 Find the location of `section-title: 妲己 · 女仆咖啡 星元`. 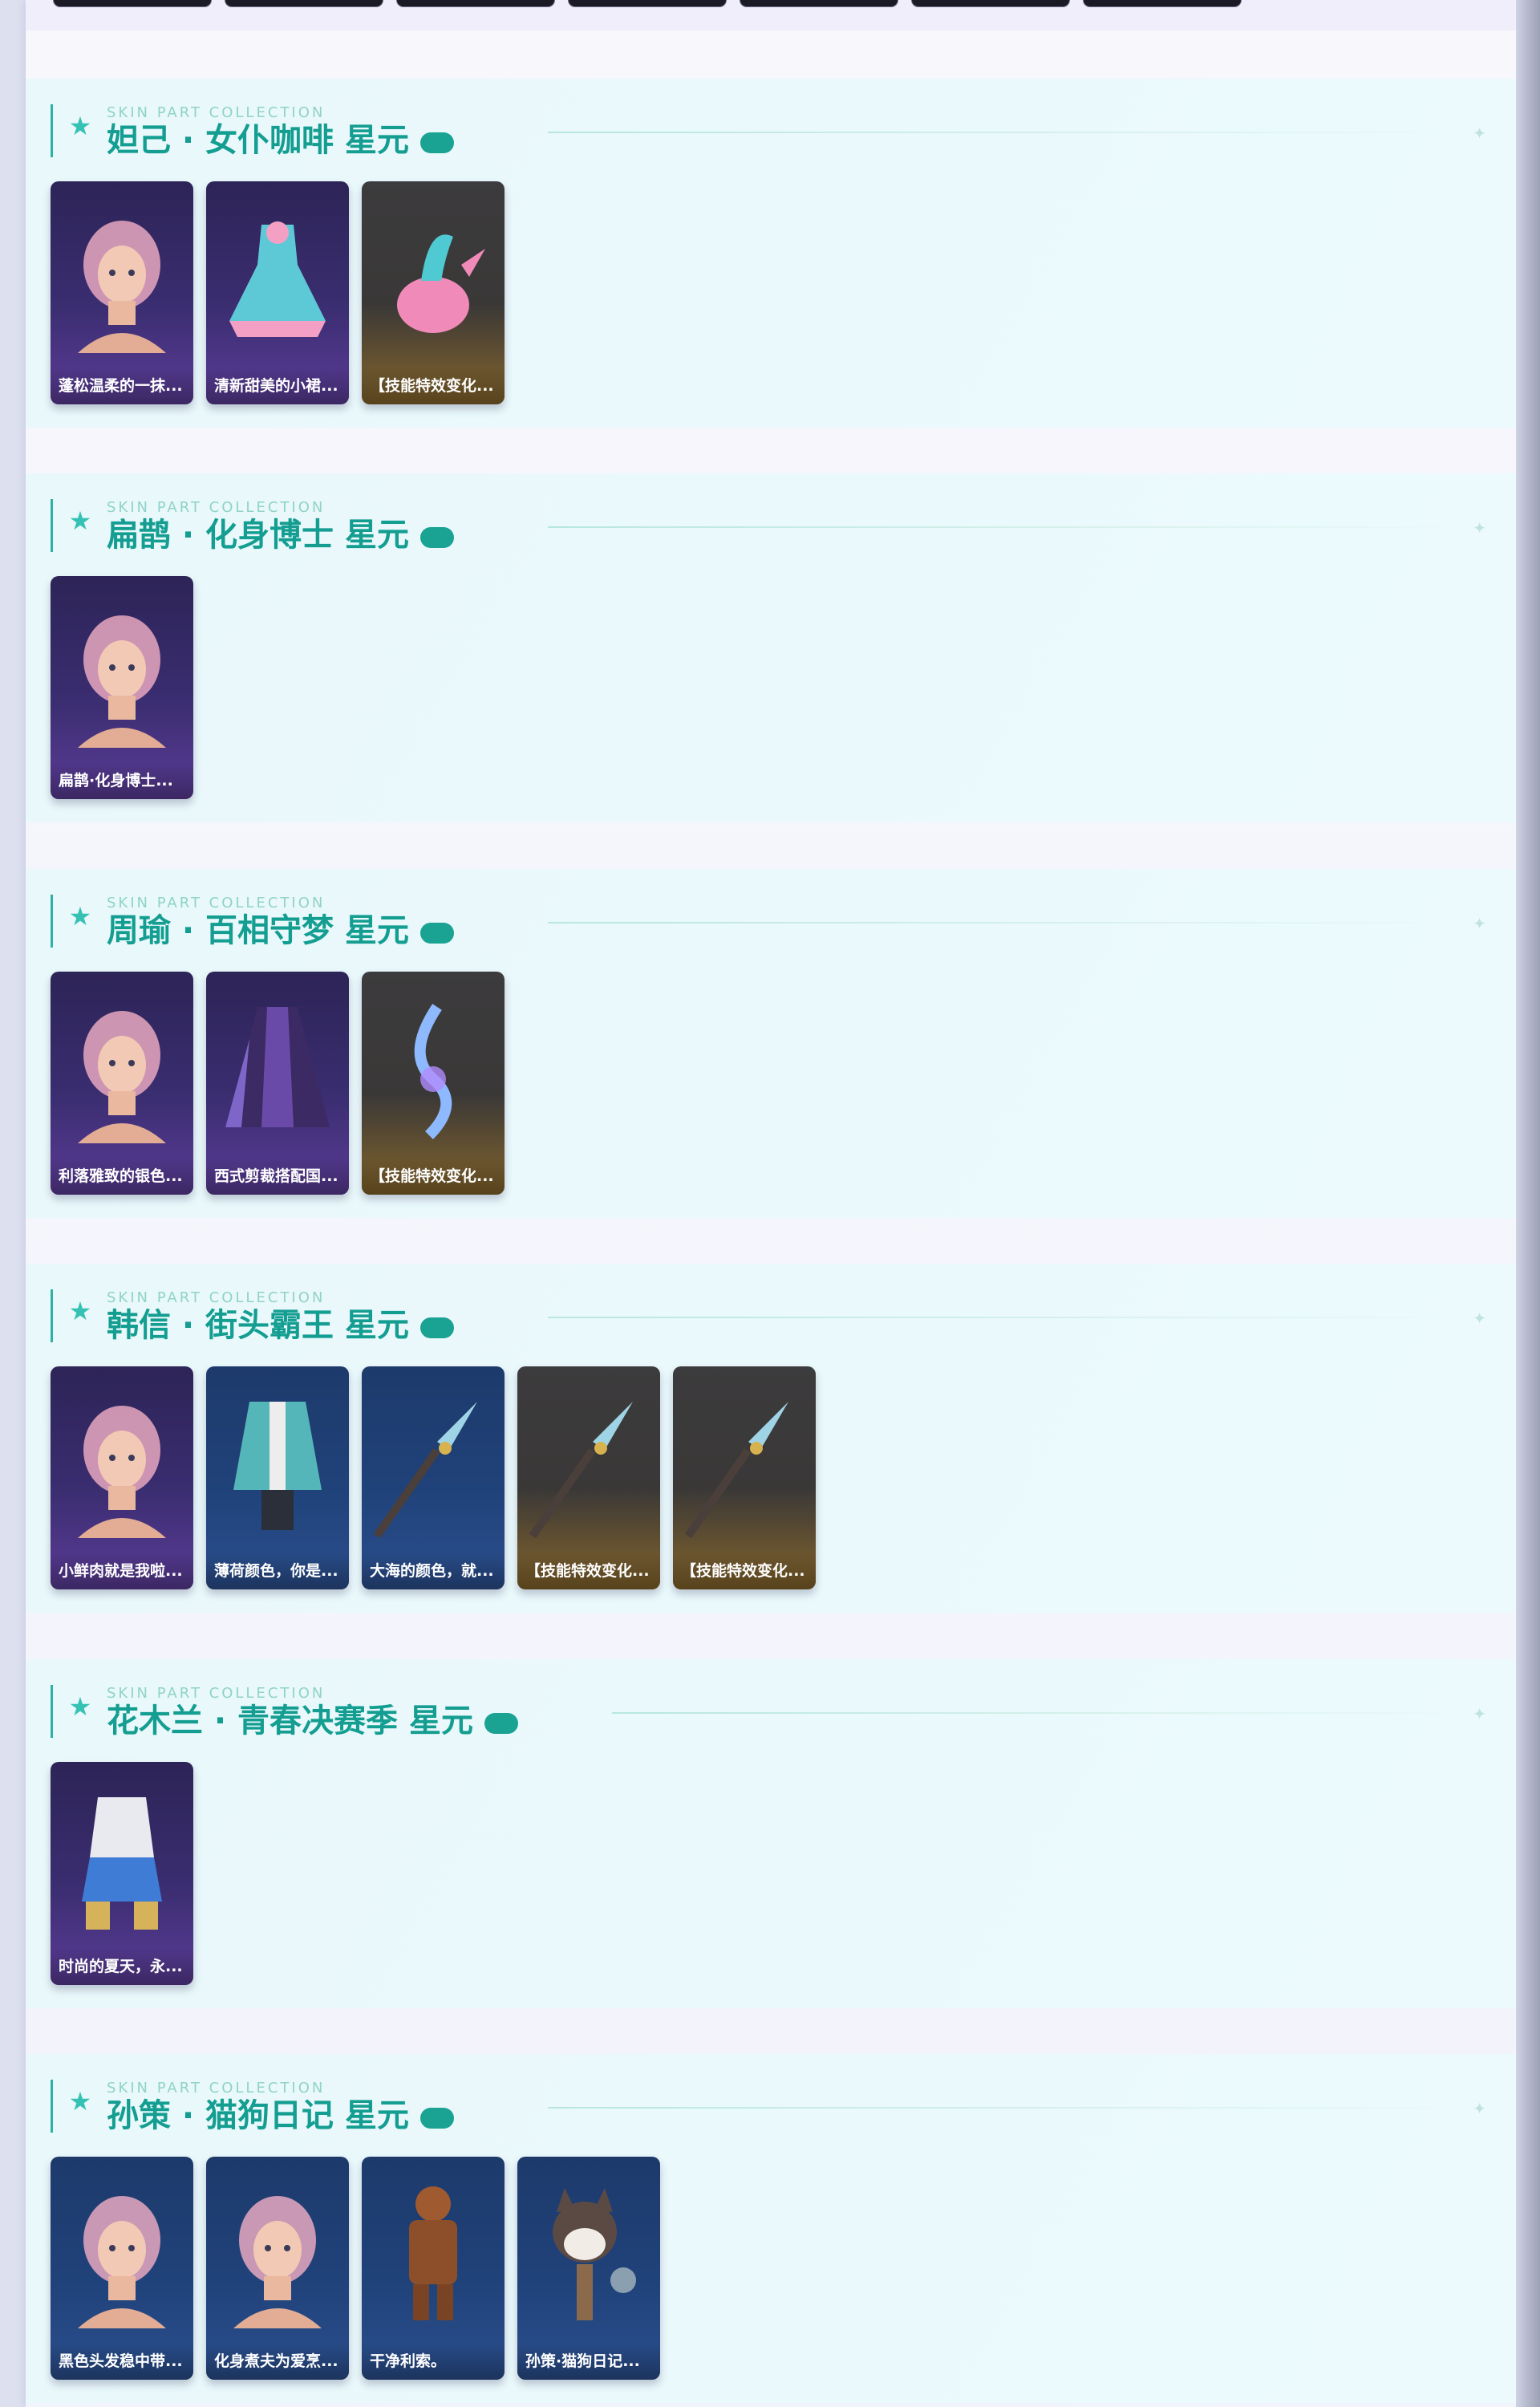

section-title: 妲己 · 女仆咖啡 星元 is located at coordinates (258, 141).